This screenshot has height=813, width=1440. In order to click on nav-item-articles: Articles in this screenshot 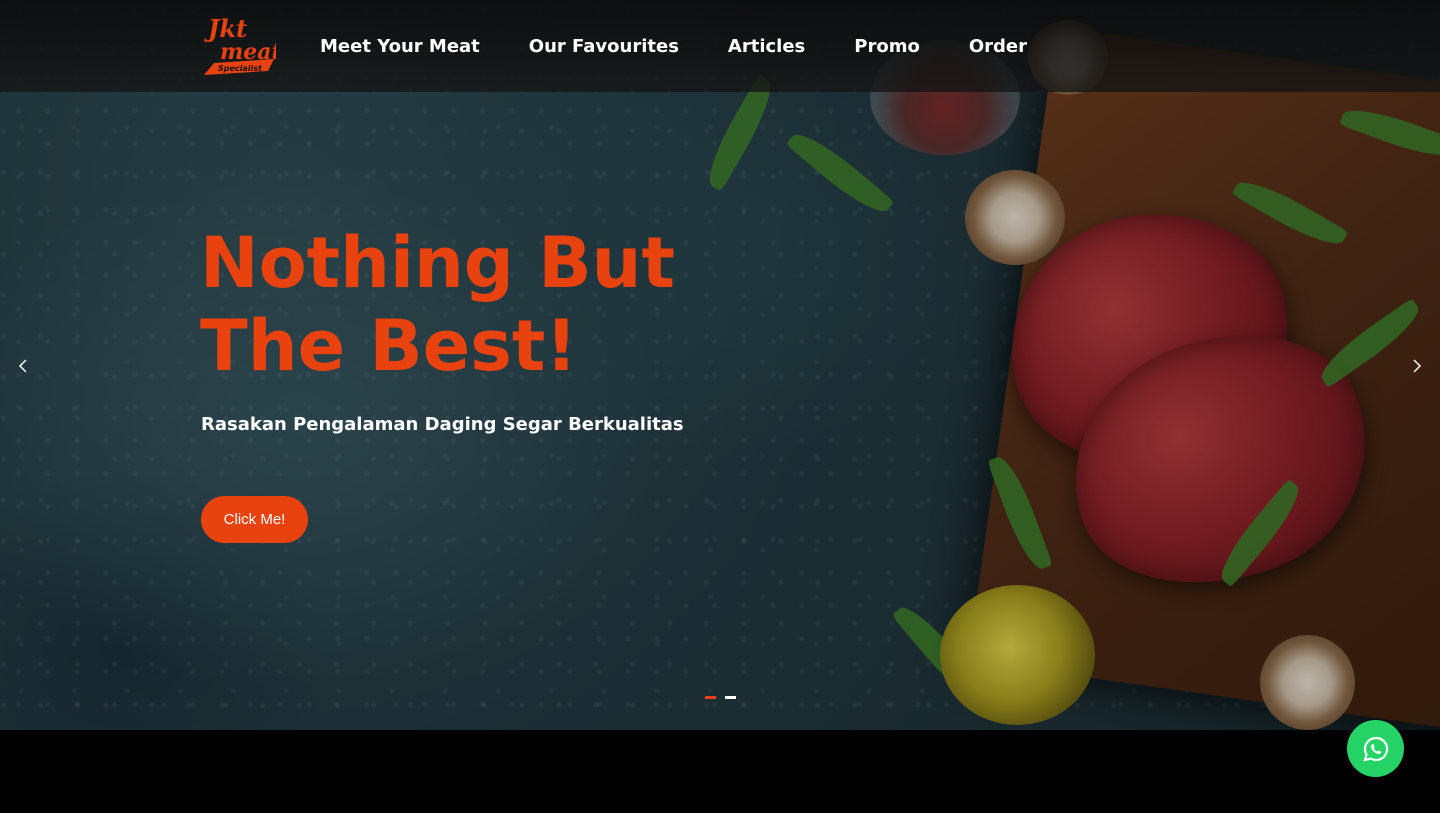, I will do `click(766, 46)`.